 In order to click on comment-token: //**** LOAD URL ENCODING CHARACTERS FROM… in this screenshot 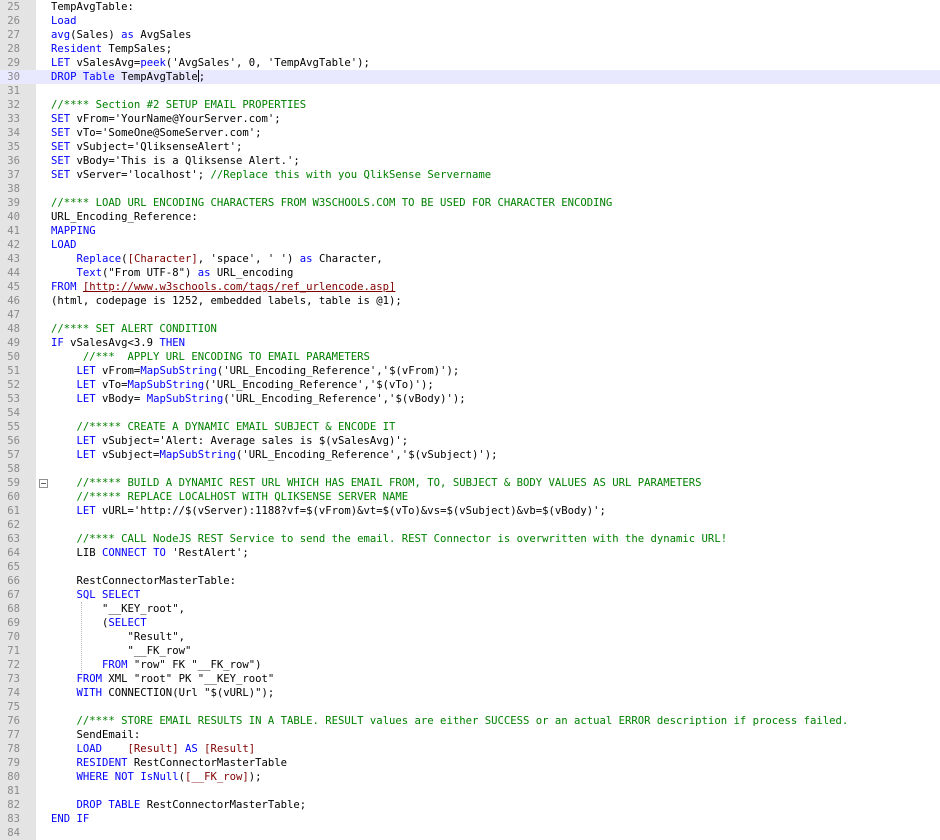, I will do `click(332, 203)`.